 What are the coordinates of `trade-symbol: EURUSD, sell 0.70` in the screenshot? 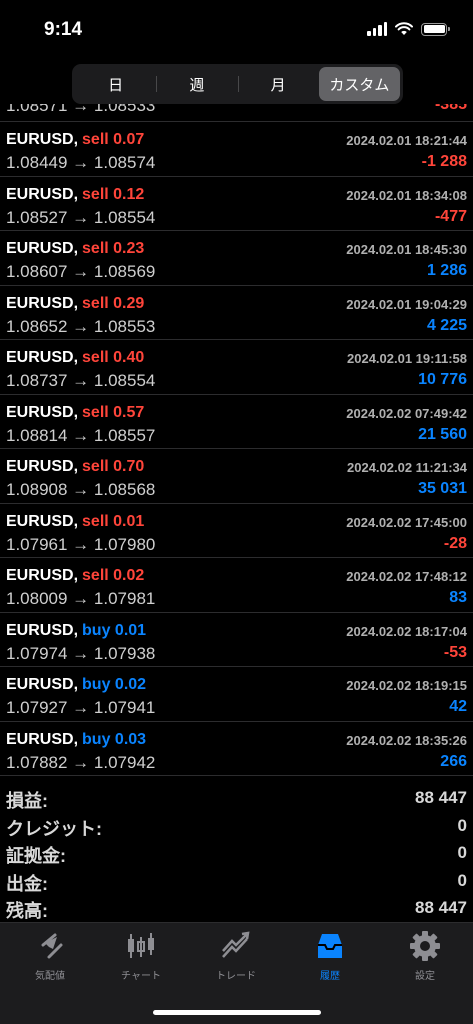 It's located at (75, 467).